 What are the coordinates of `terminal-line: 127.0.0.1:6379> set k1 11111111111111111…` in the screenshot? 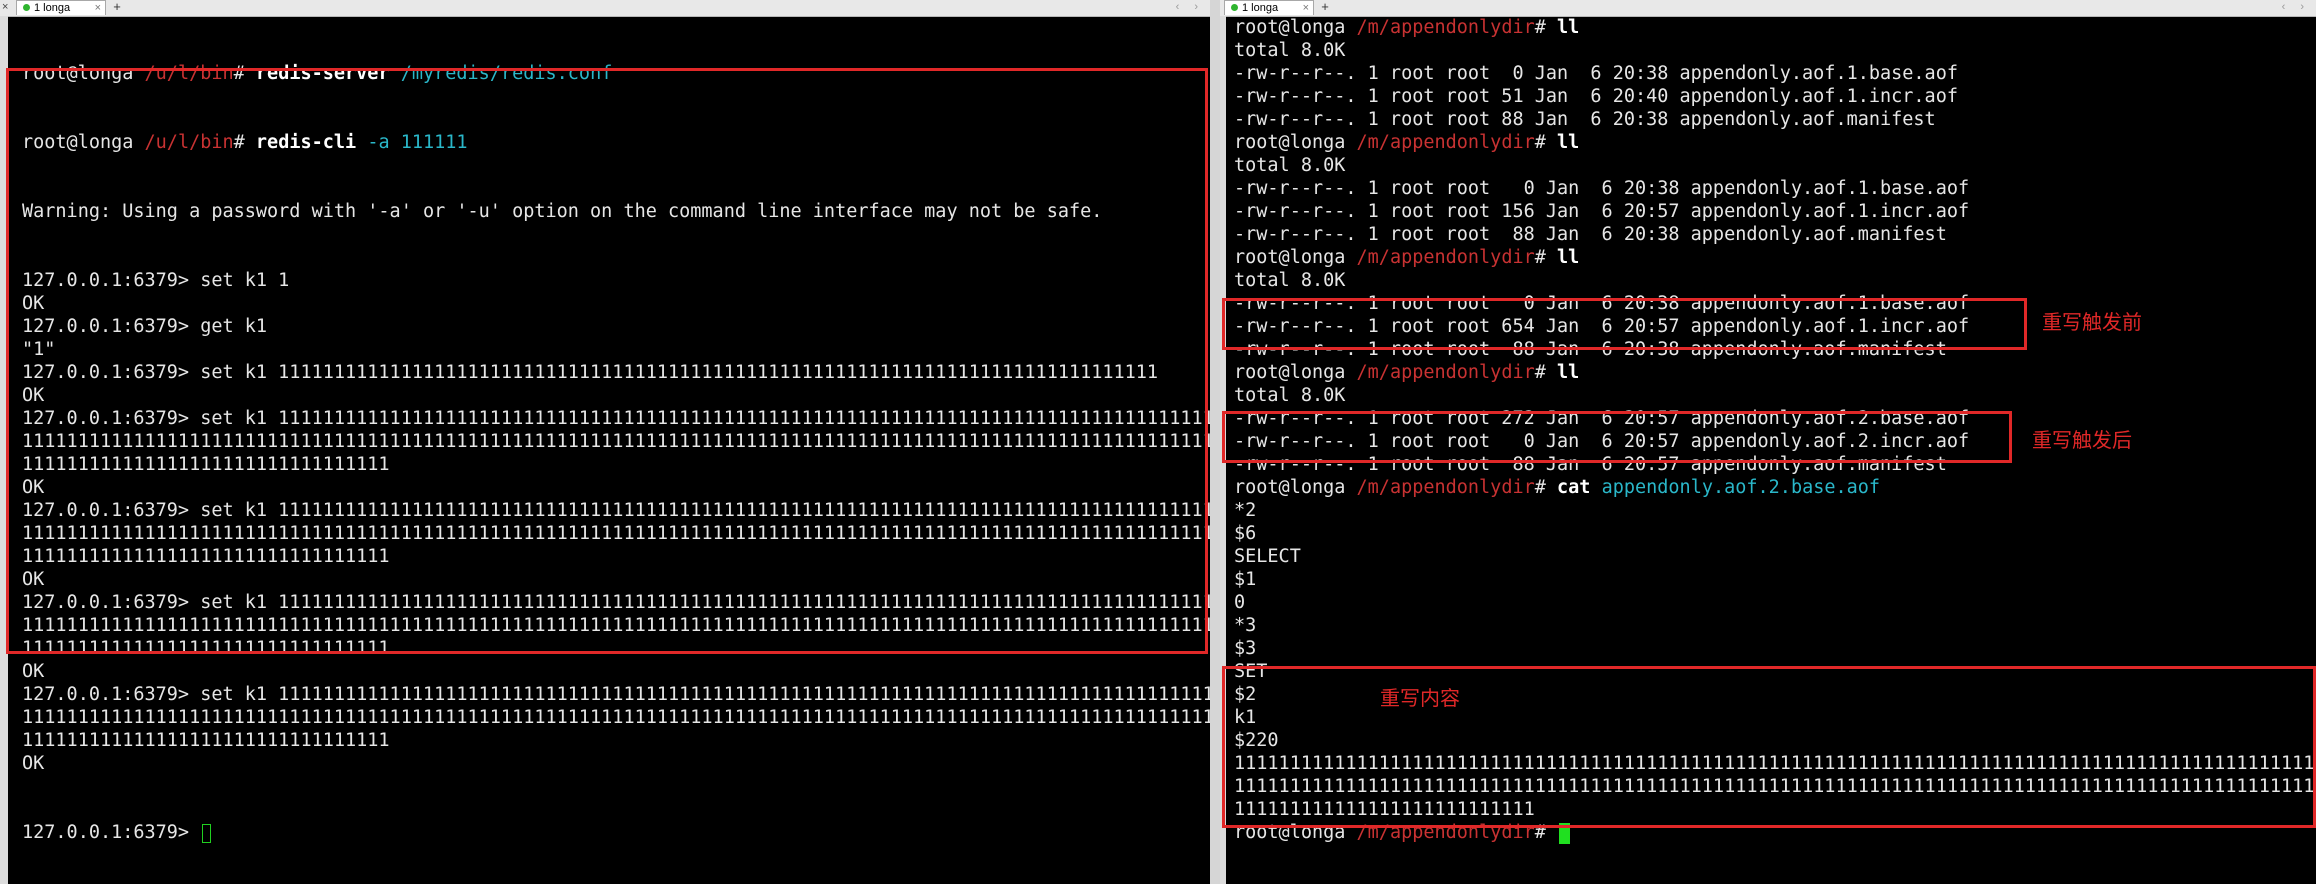 It's located at (616, 694).